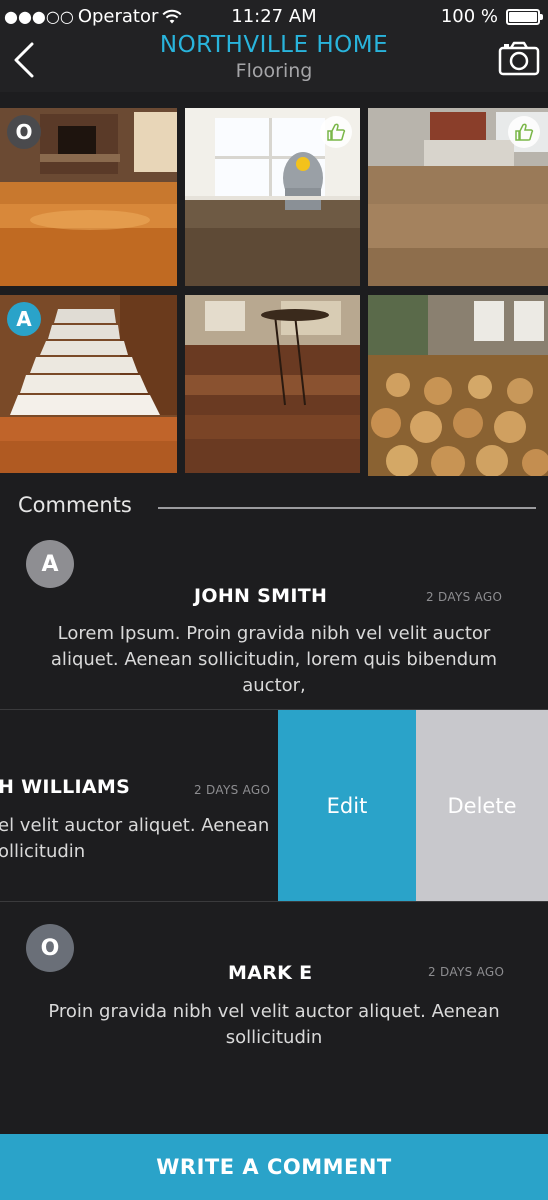  What do you see at coordinates (65, 787) in the screenshot?
I see `comment-author: H WILLIAMS` at bounding box center [65, 787].